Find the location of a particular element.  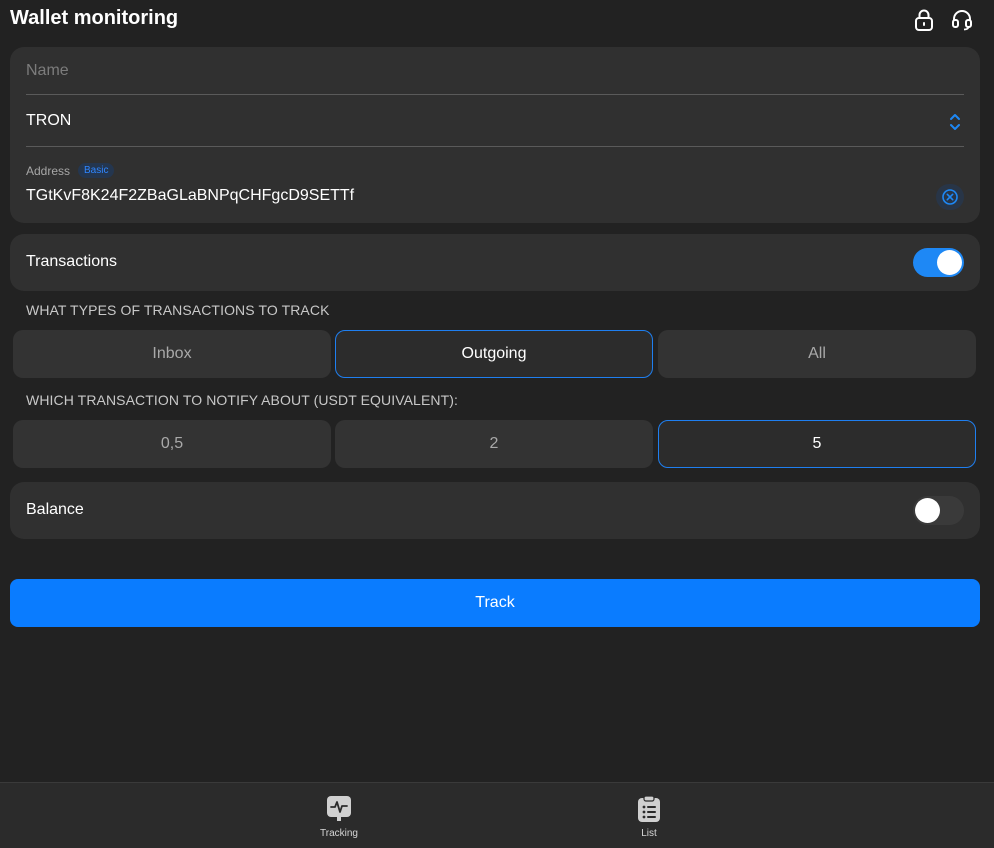

clipboard-list-icon is located at coordinates (649, 808).